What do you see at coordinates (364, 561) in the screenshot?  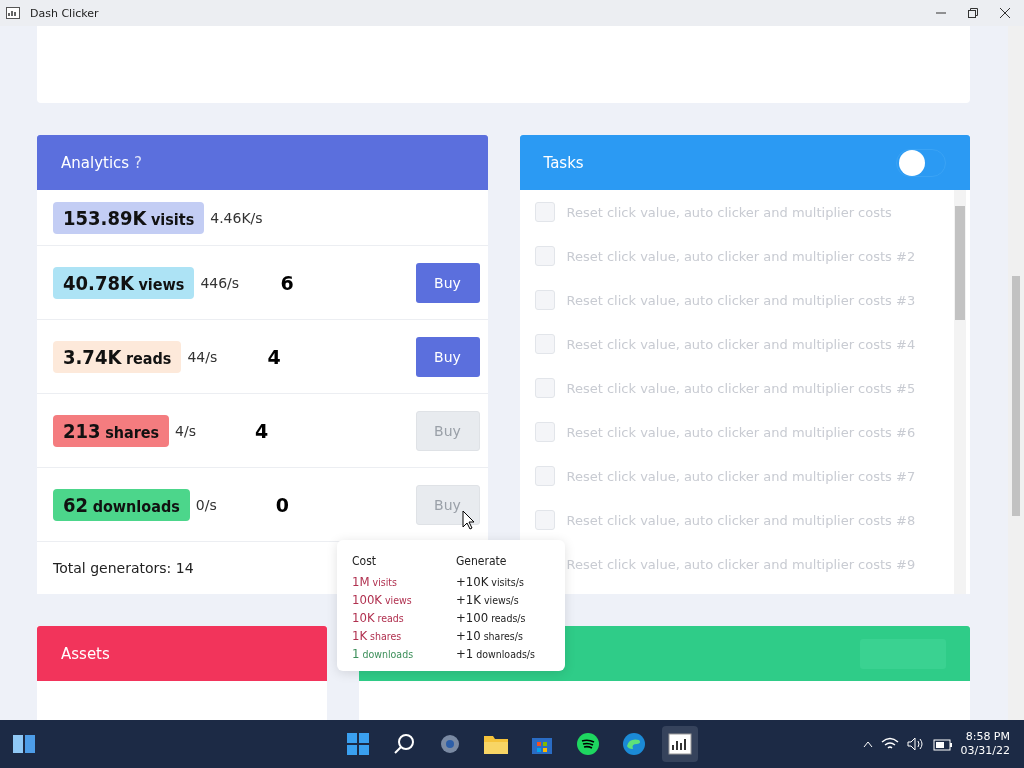 I see `tooltip-heading: Cost` at bounding box center [364, 561].